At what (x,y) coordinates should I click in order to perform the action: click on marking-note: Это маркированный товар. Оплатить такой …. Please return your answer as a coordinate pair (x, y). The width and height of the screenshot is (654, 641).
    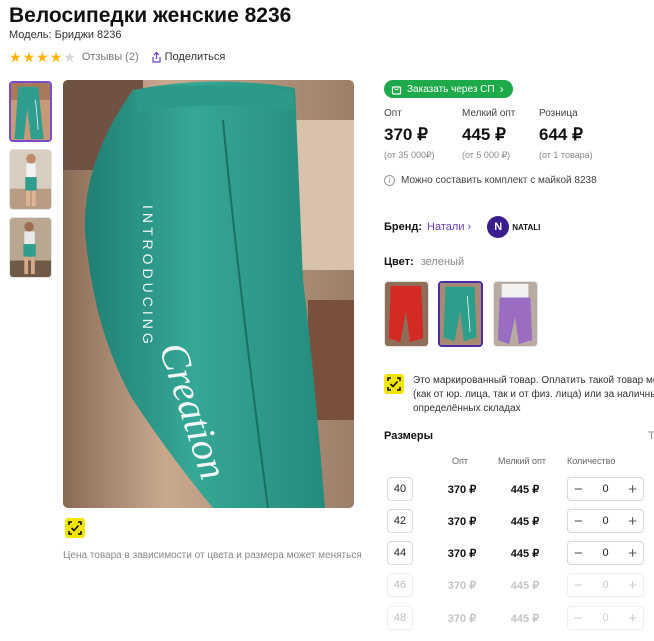
    Looking at the image, I should click on (533, 395).